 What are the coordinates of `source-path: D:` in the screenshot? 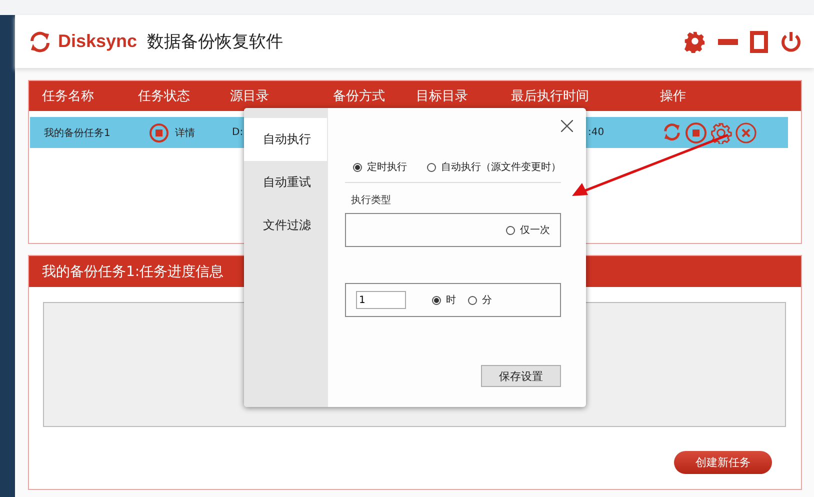 It's located at (238, 132).